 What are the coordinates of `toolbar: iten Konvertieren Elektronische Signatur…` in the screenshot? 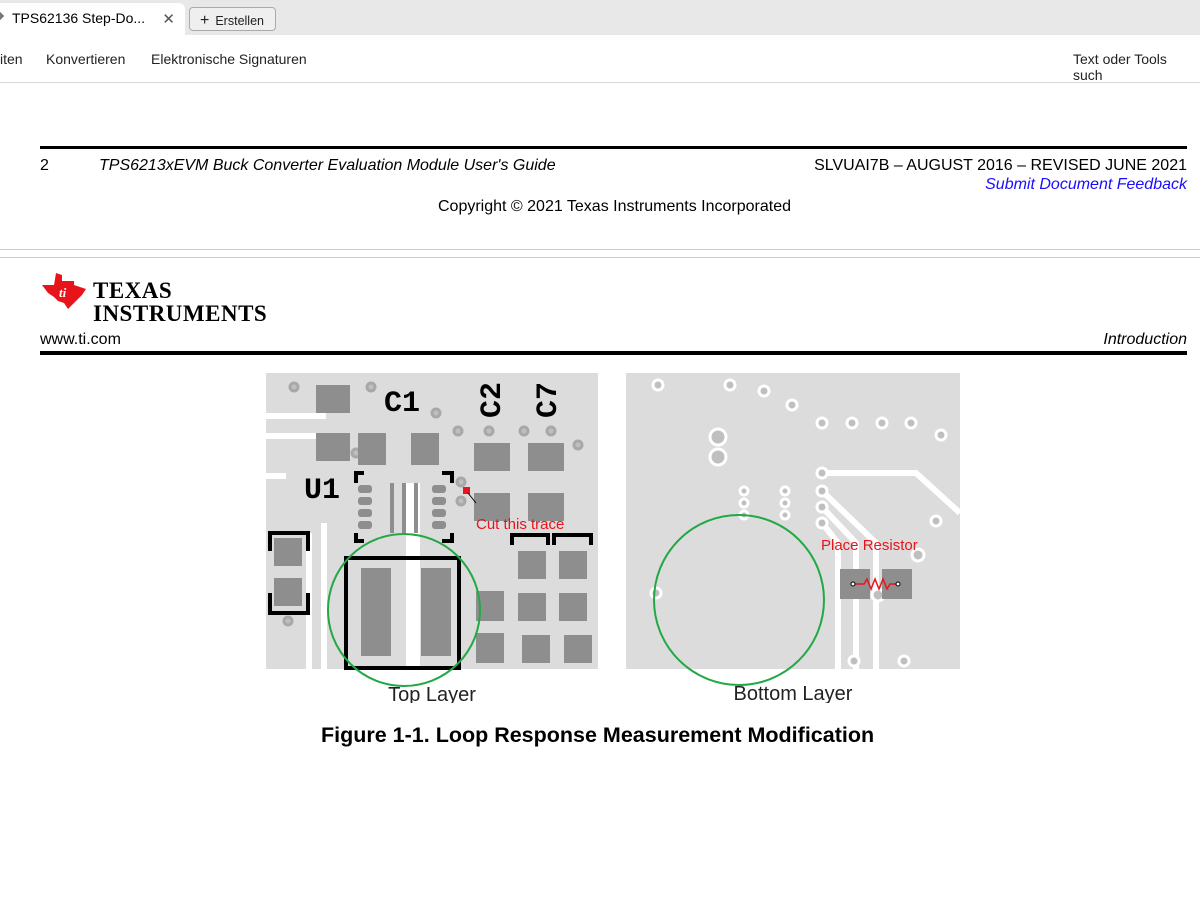 It's located at (600, 59).